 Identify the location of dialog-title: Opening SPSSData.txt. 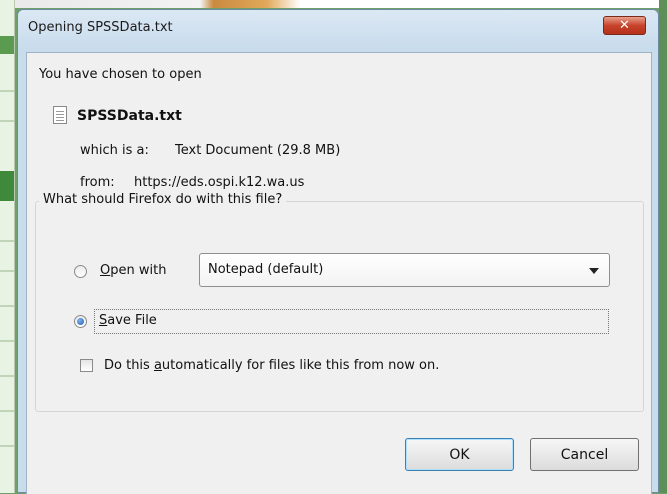
(100, 27).